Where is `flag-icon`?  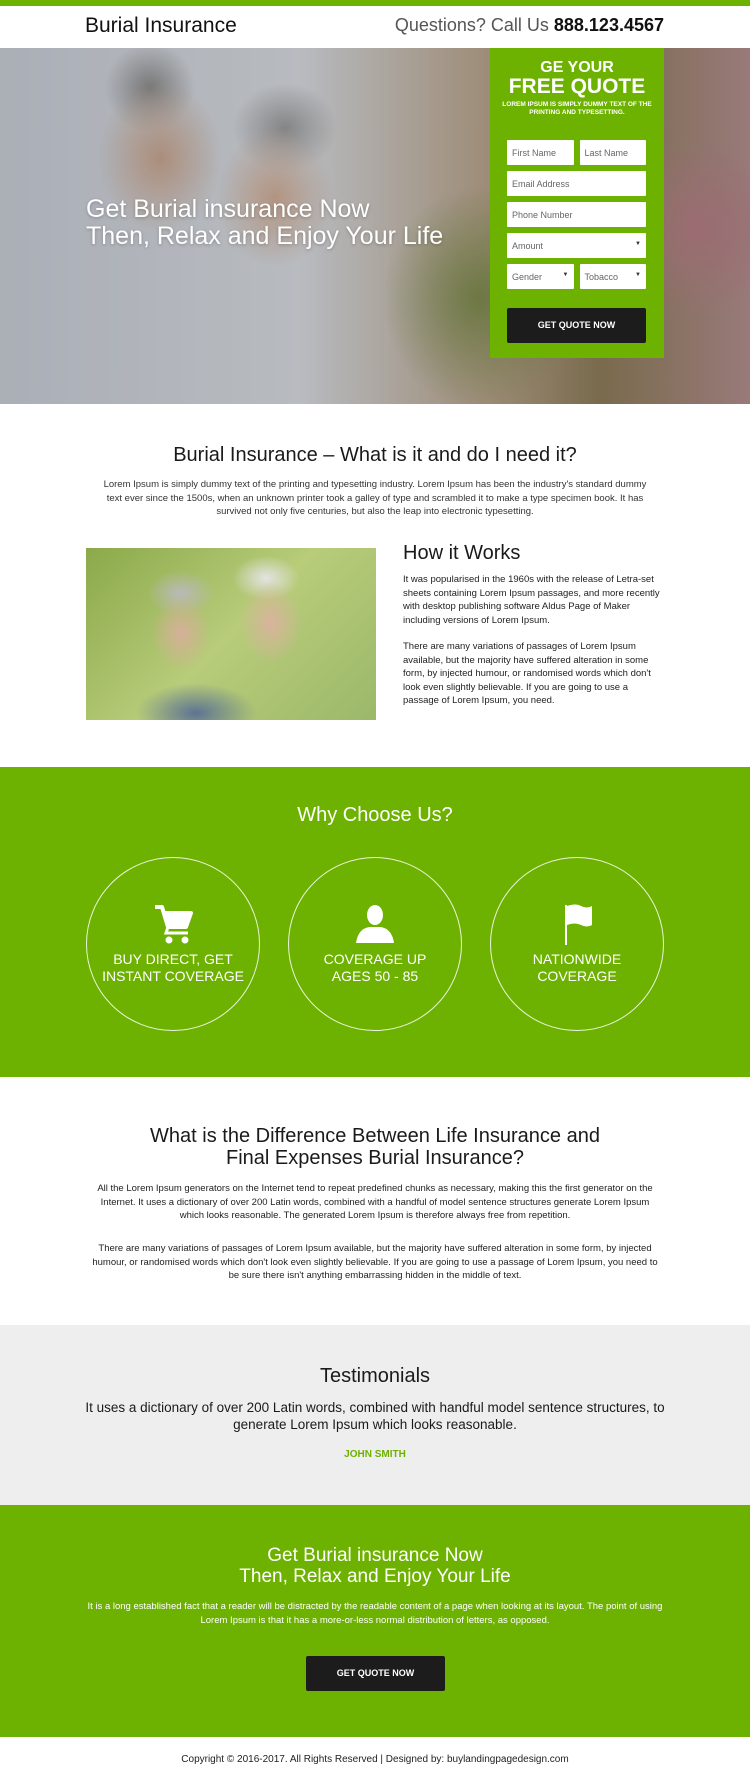 flag-icon is located at coordinates (577, 924).